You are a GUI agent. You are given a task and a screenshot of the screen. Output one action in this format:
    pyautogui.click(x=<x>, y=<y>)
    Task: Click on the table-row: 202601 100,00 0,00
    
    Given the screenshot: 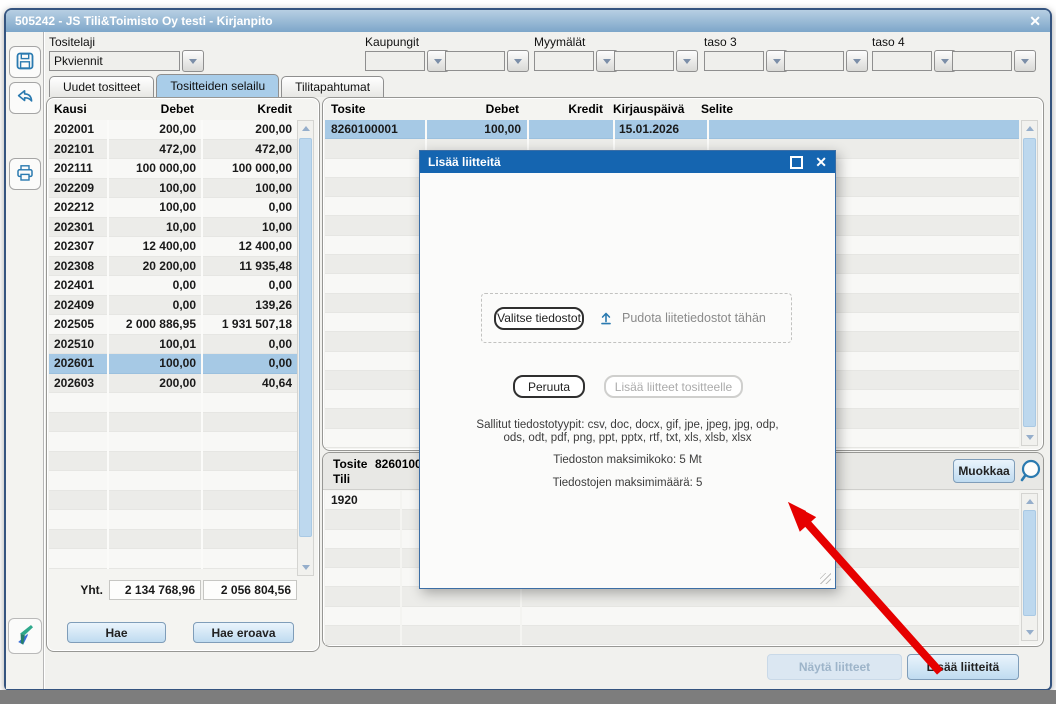 What is the action you would take?
    pyautogui.click(x=173, y=364)
    